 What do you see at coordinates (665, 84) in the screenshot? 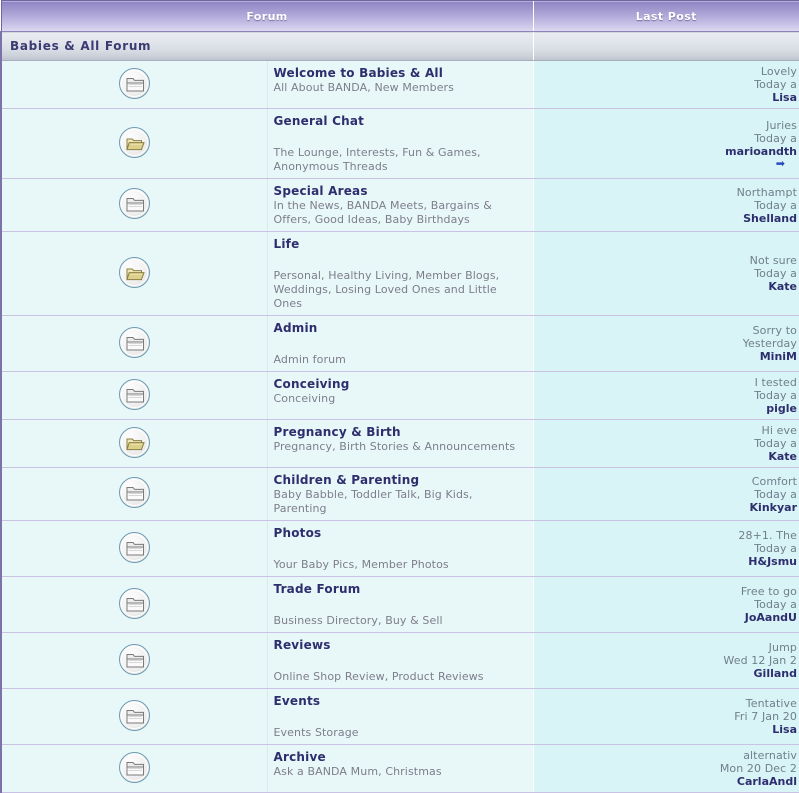
I see `last-post-cell: Lovely Today a Lisa` at bounding box center [665, 84].